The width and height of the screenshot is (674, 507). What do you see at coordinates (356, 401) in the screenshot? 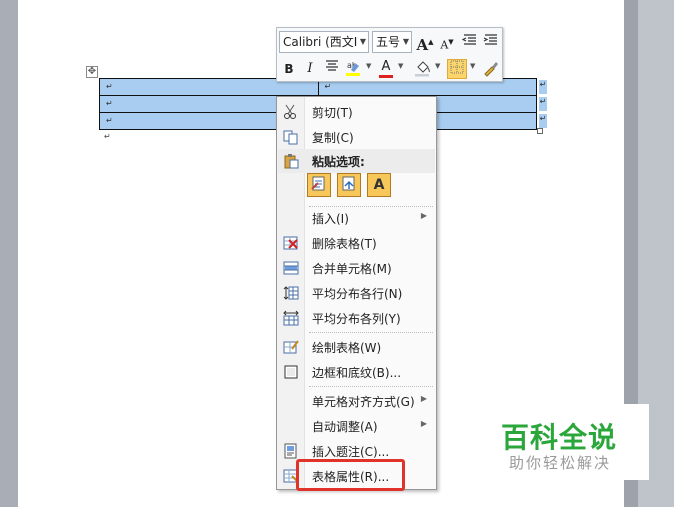
I see `menu-item-cell-alignment: 单元格对齐方式(G) ▶` at bounding box center [356, 401].